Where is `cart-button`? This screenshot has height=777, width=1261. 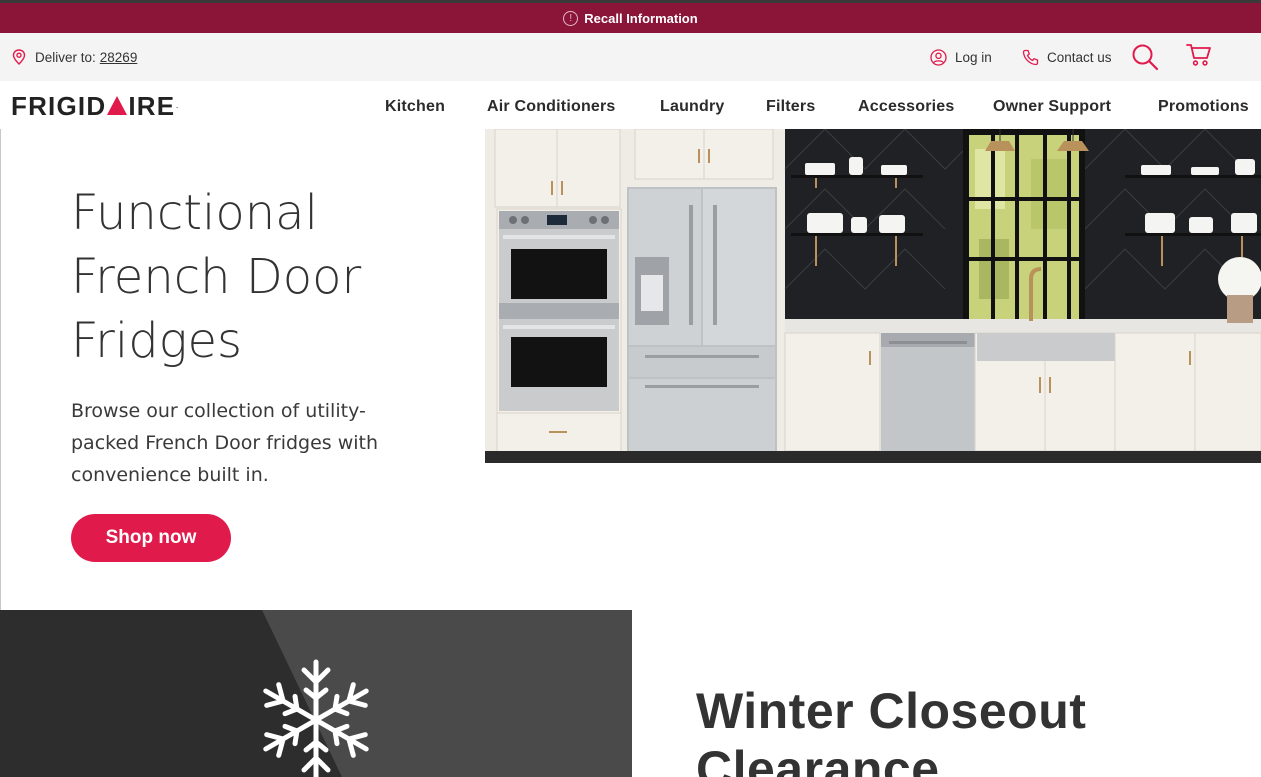
cart-button is located at coordinates (1199, 57).